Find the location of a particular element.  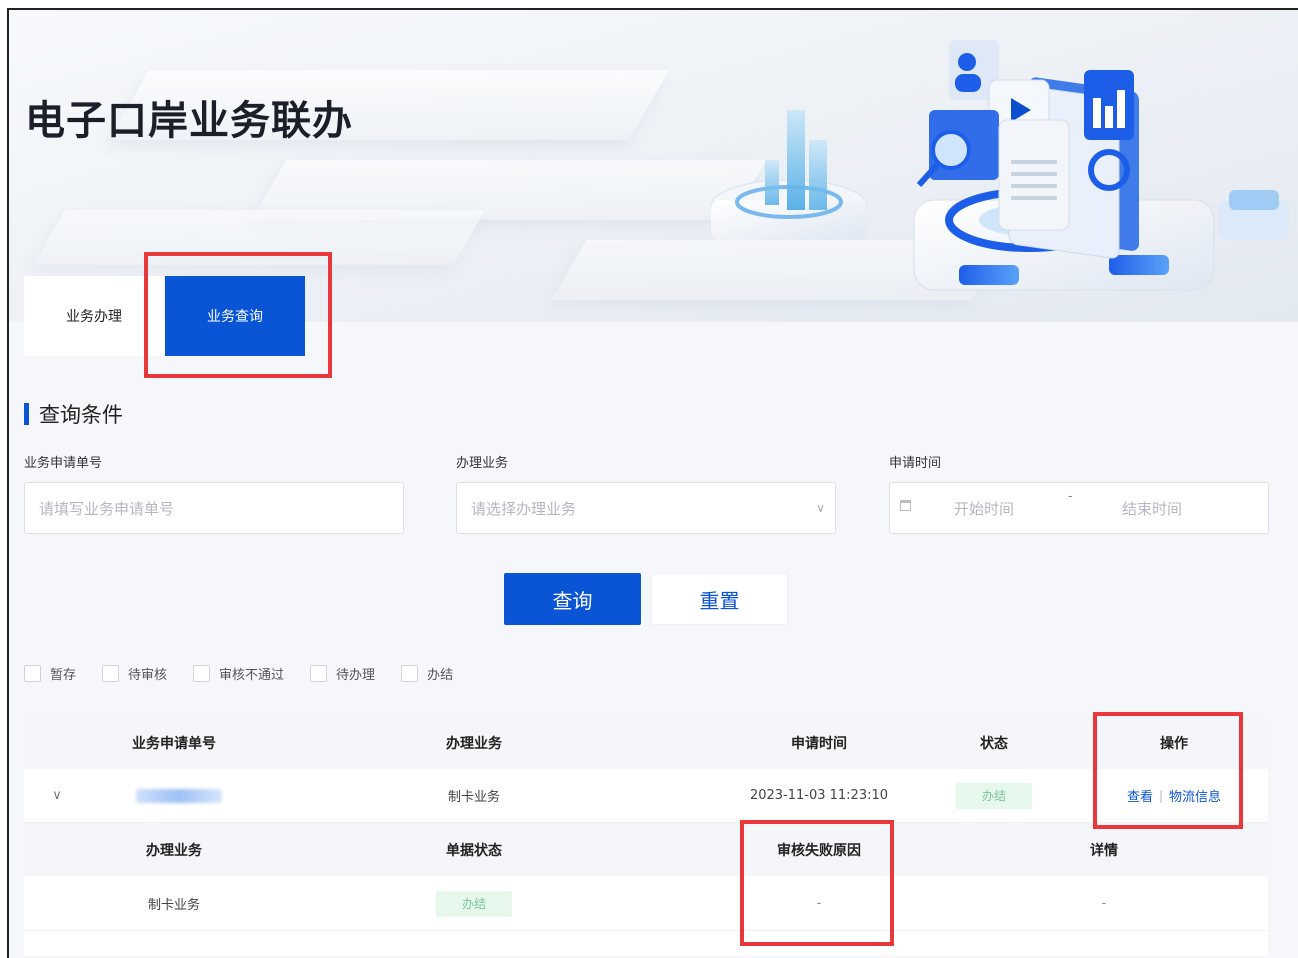

application-no-placeholder: 请填写业务申请单号 is located at coordinates (107, 508).